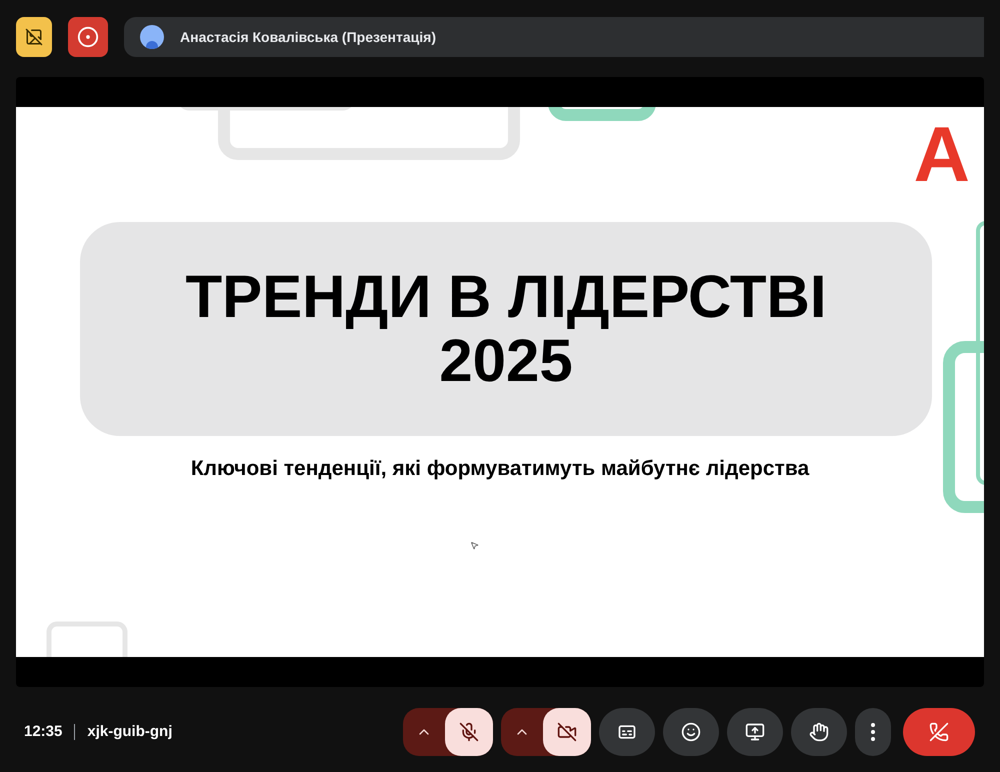 This screenshot has width=1000, height=772. I want to click on hand-icon, so click(819, 732).